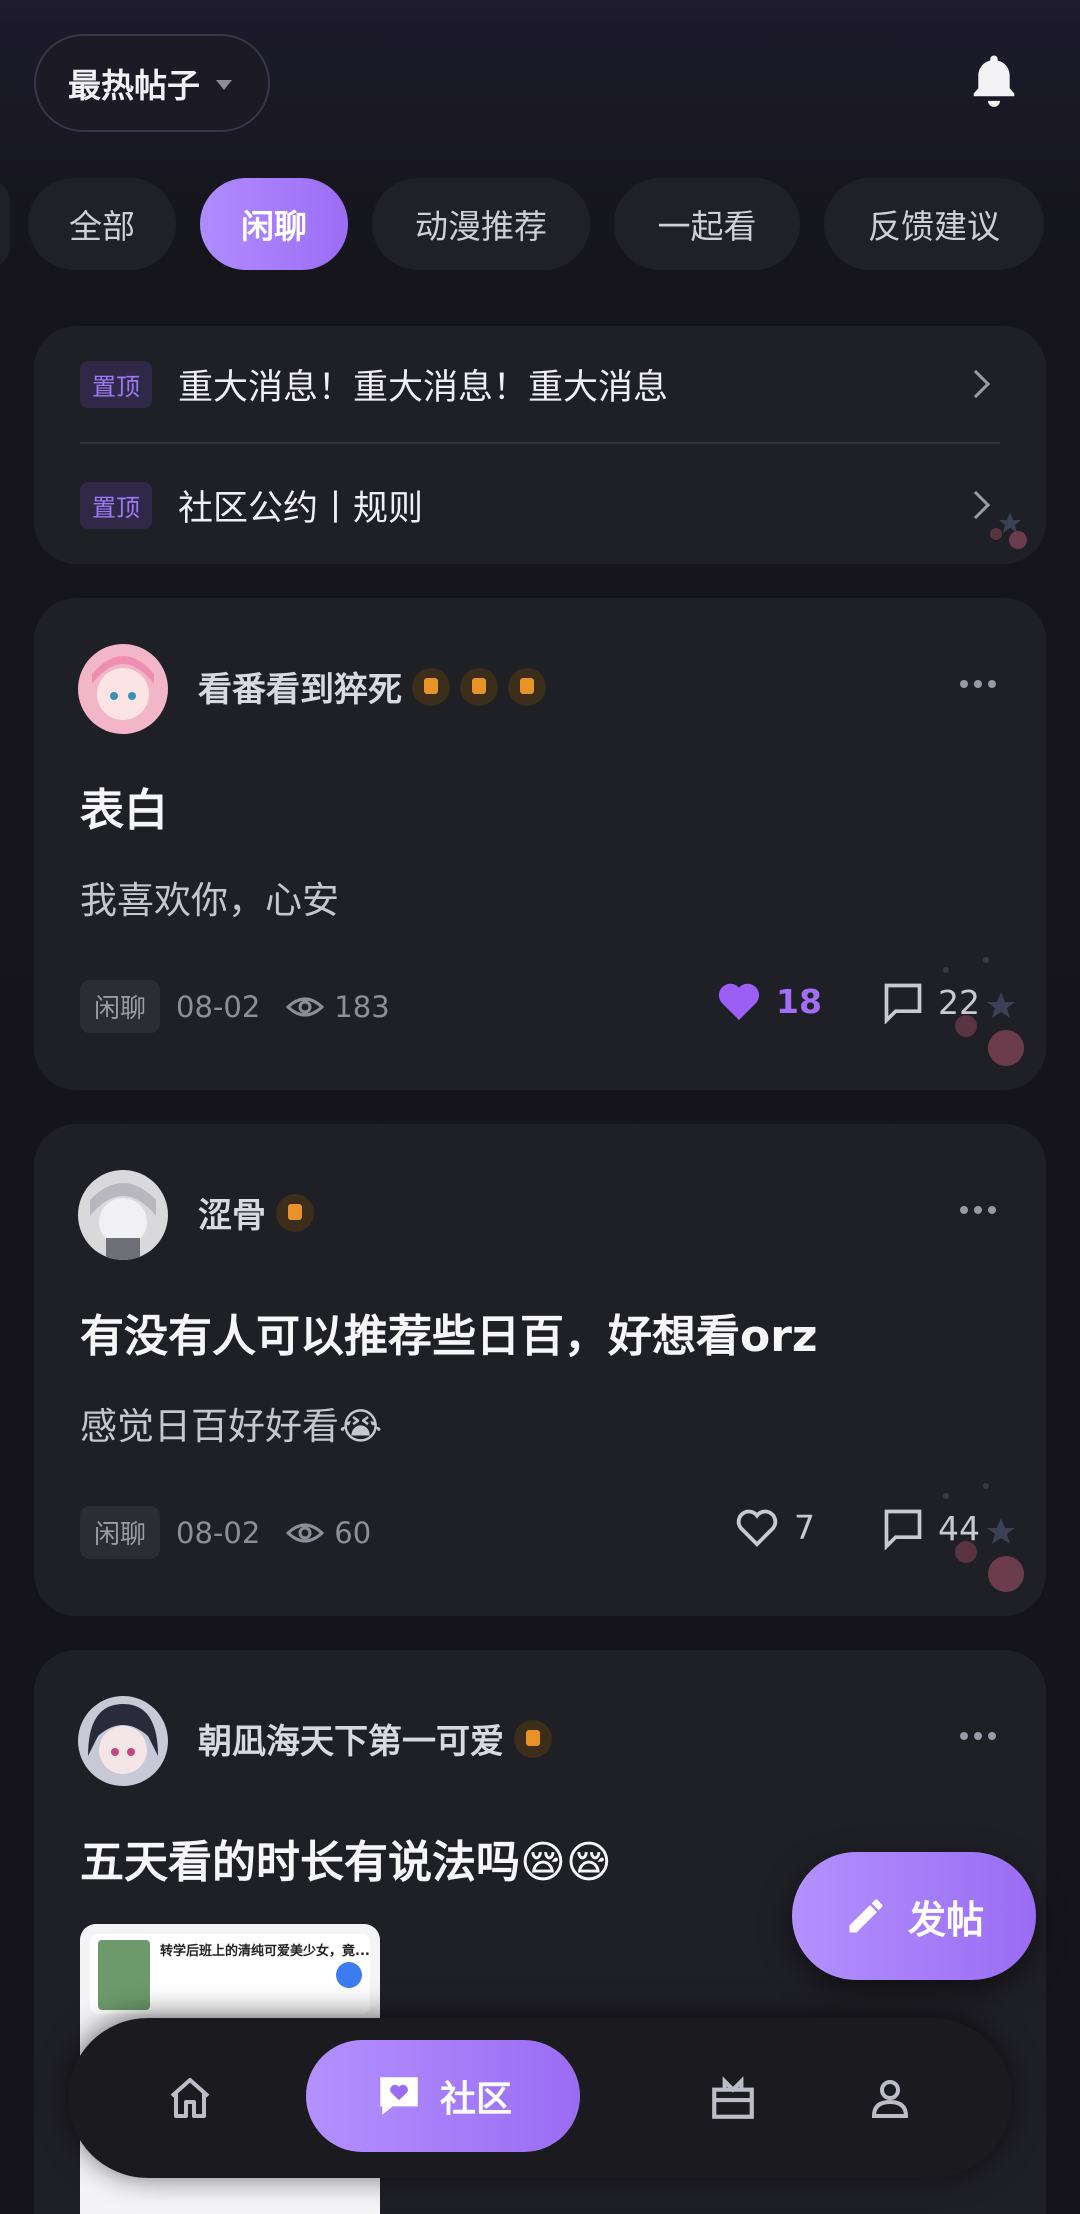  Describe the element at coordinates (124, 810) in the screenshot. I see `post-title: 表白` at that location.